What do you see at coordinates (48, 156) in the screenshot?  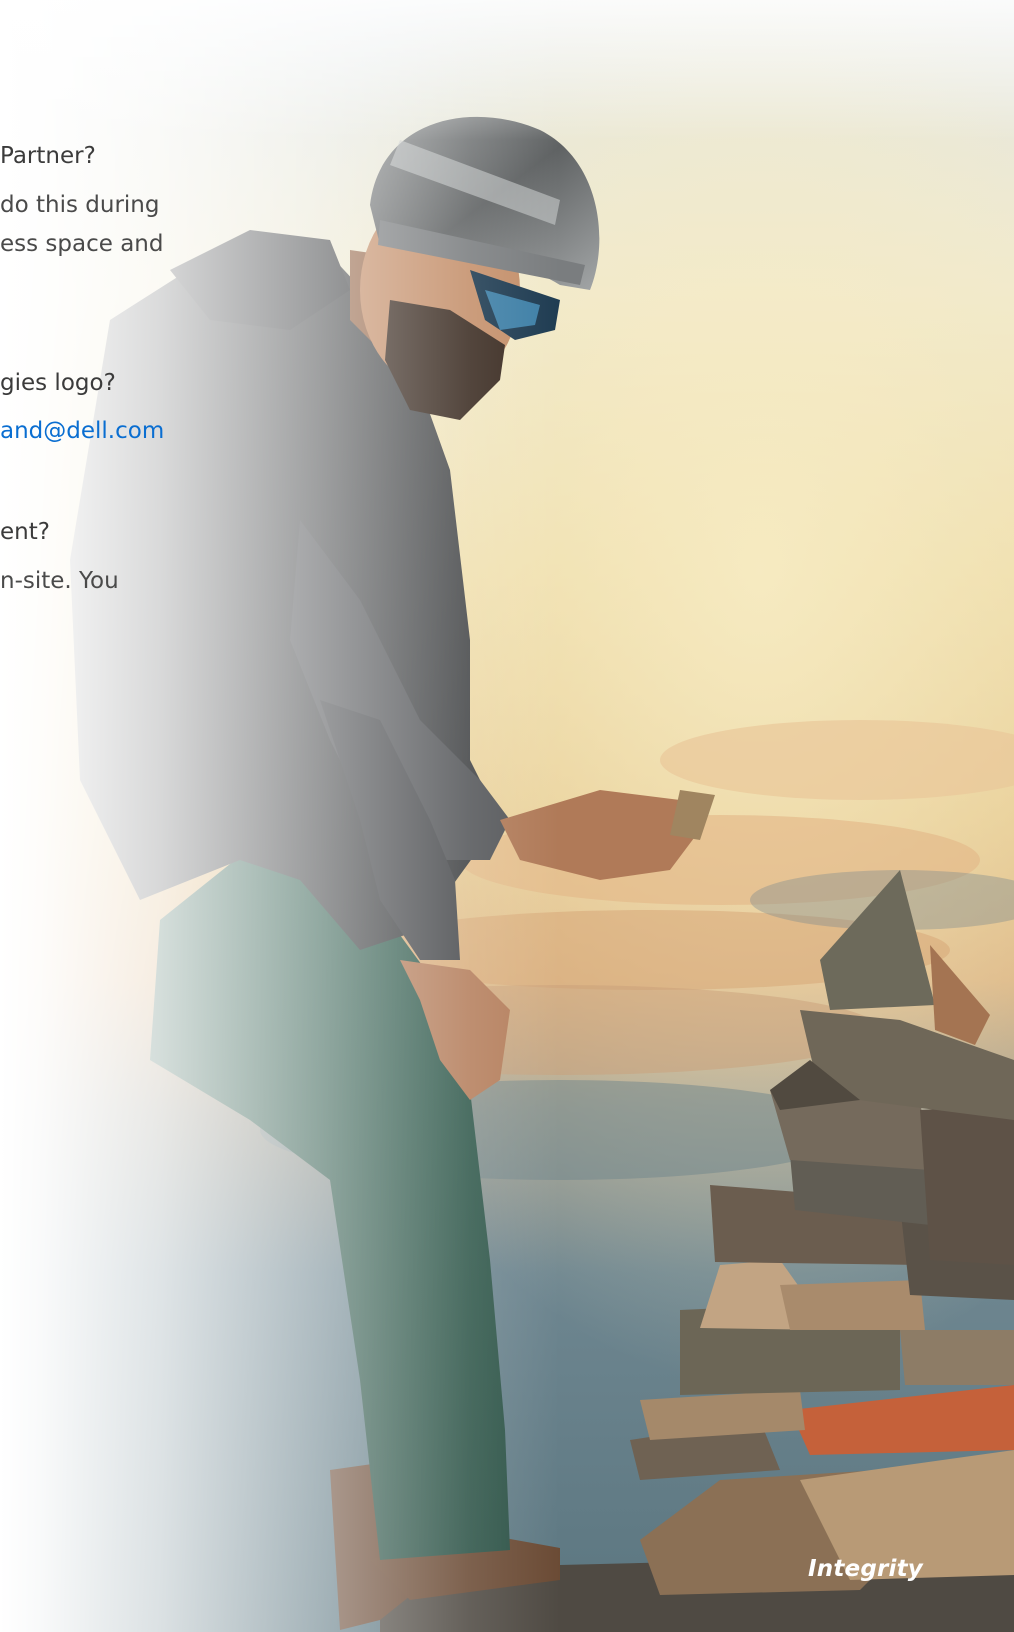 I see `faq-question-1: Partner?` at bounding box center [48, 156].